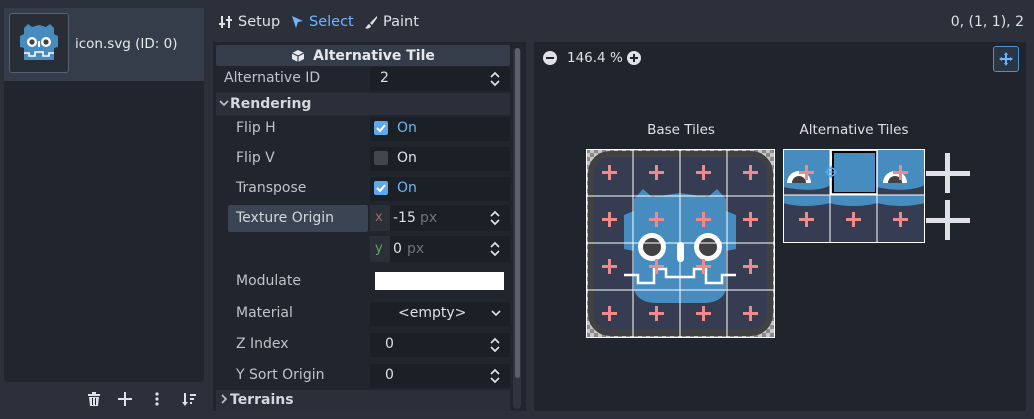  Describe the element at coordinates (389, 375) in the screenshot. I see `y-sort-origin-value: 0` at that location.